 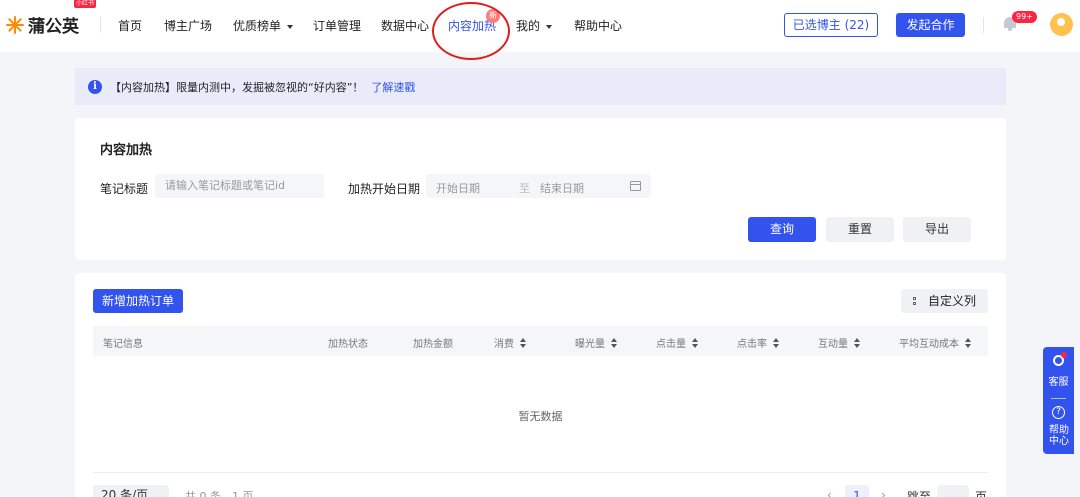 I want to click on table-divider, so click(x=540, y=472).